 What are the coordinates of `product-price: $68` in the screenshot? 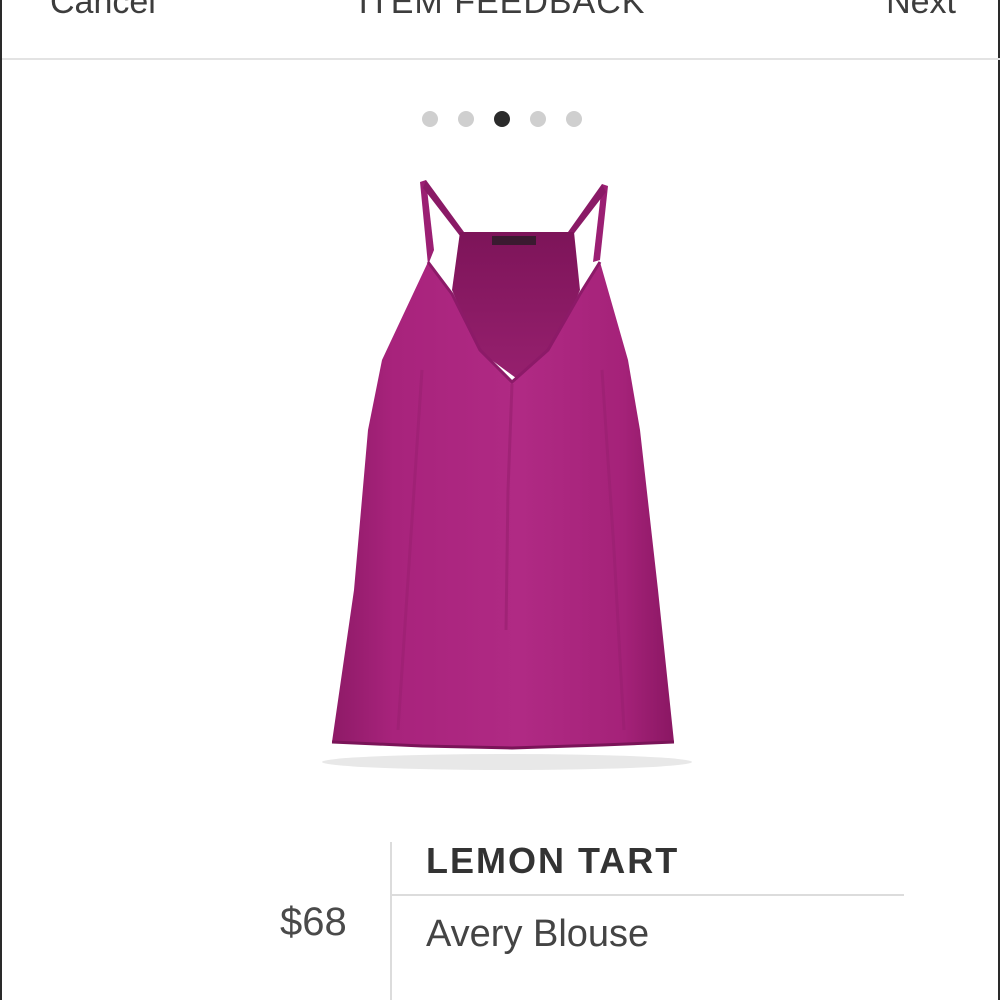 It's located at (313, 922).